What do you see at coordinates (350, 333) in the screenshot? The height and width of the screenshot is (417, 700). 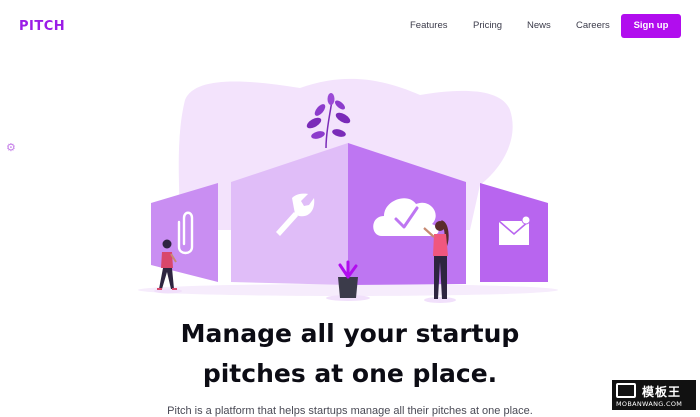 I see `headline-line-1: Manage all your startup` at bounding box center [350, 333].